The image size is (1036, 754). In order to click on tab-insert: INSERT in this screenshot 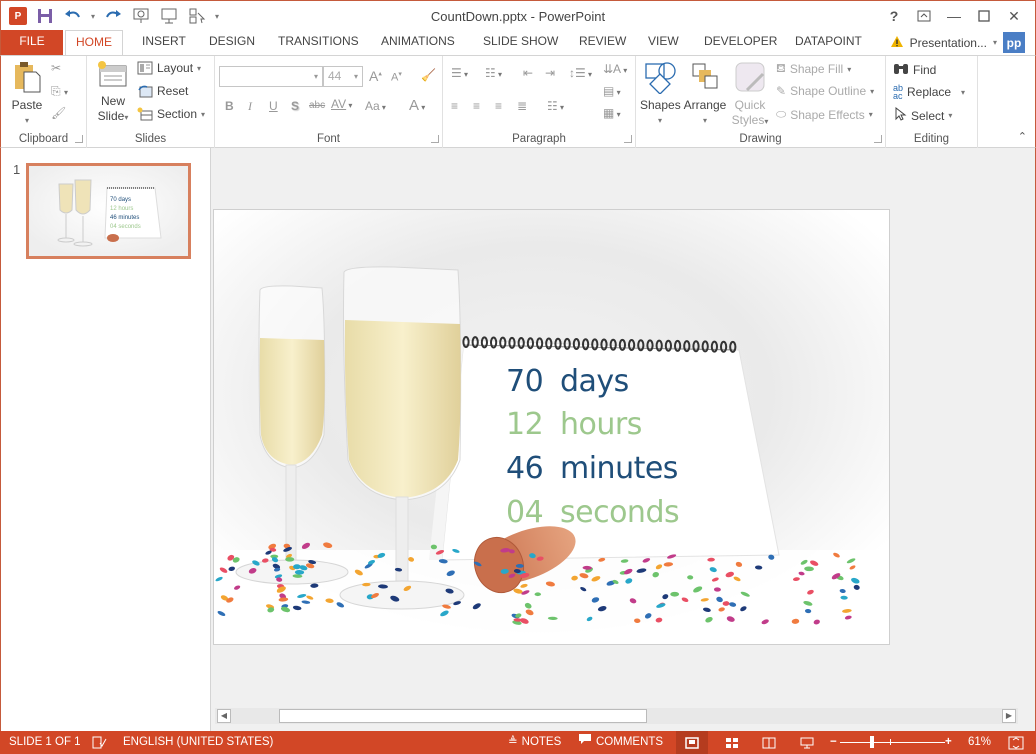, I will do `click(164, 42)`.